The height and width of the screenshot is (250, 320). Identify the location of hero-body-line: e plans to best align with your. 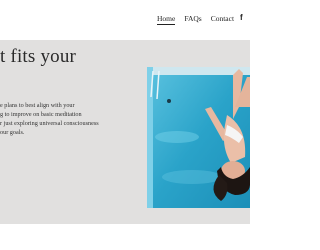
(37, 105).